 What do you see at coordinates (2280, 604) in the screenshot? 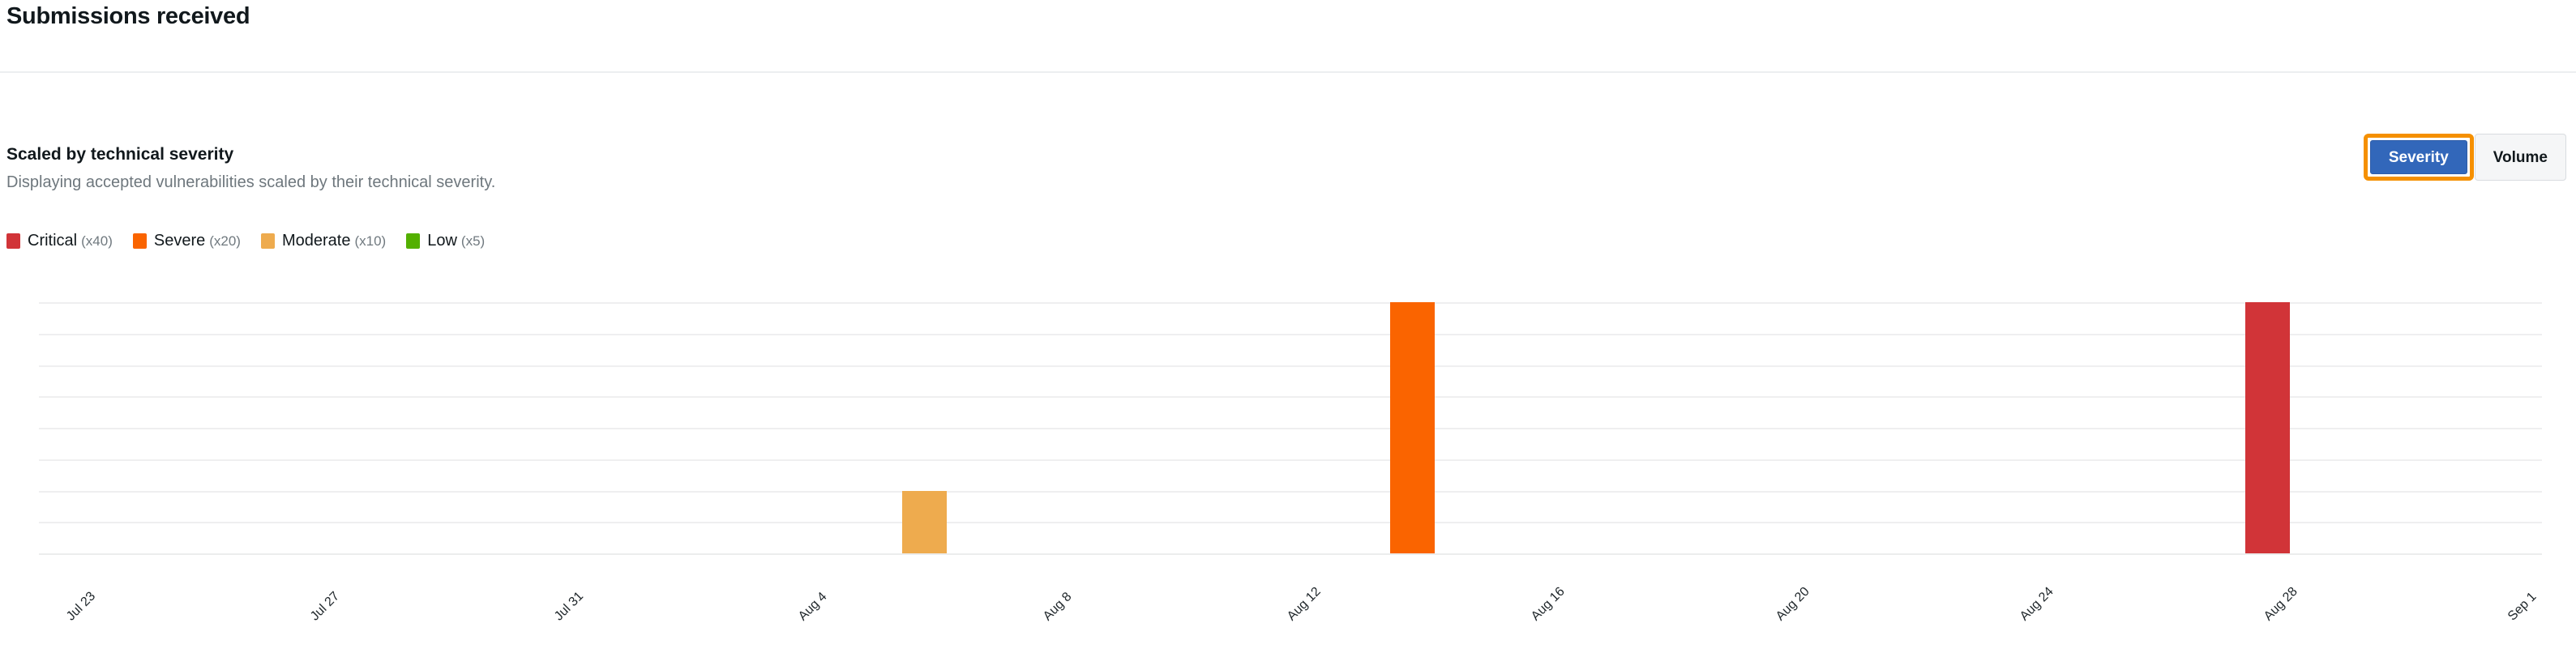
I see `x-axis-tick-label: Aug 28` at bounding box center [2280, 604].